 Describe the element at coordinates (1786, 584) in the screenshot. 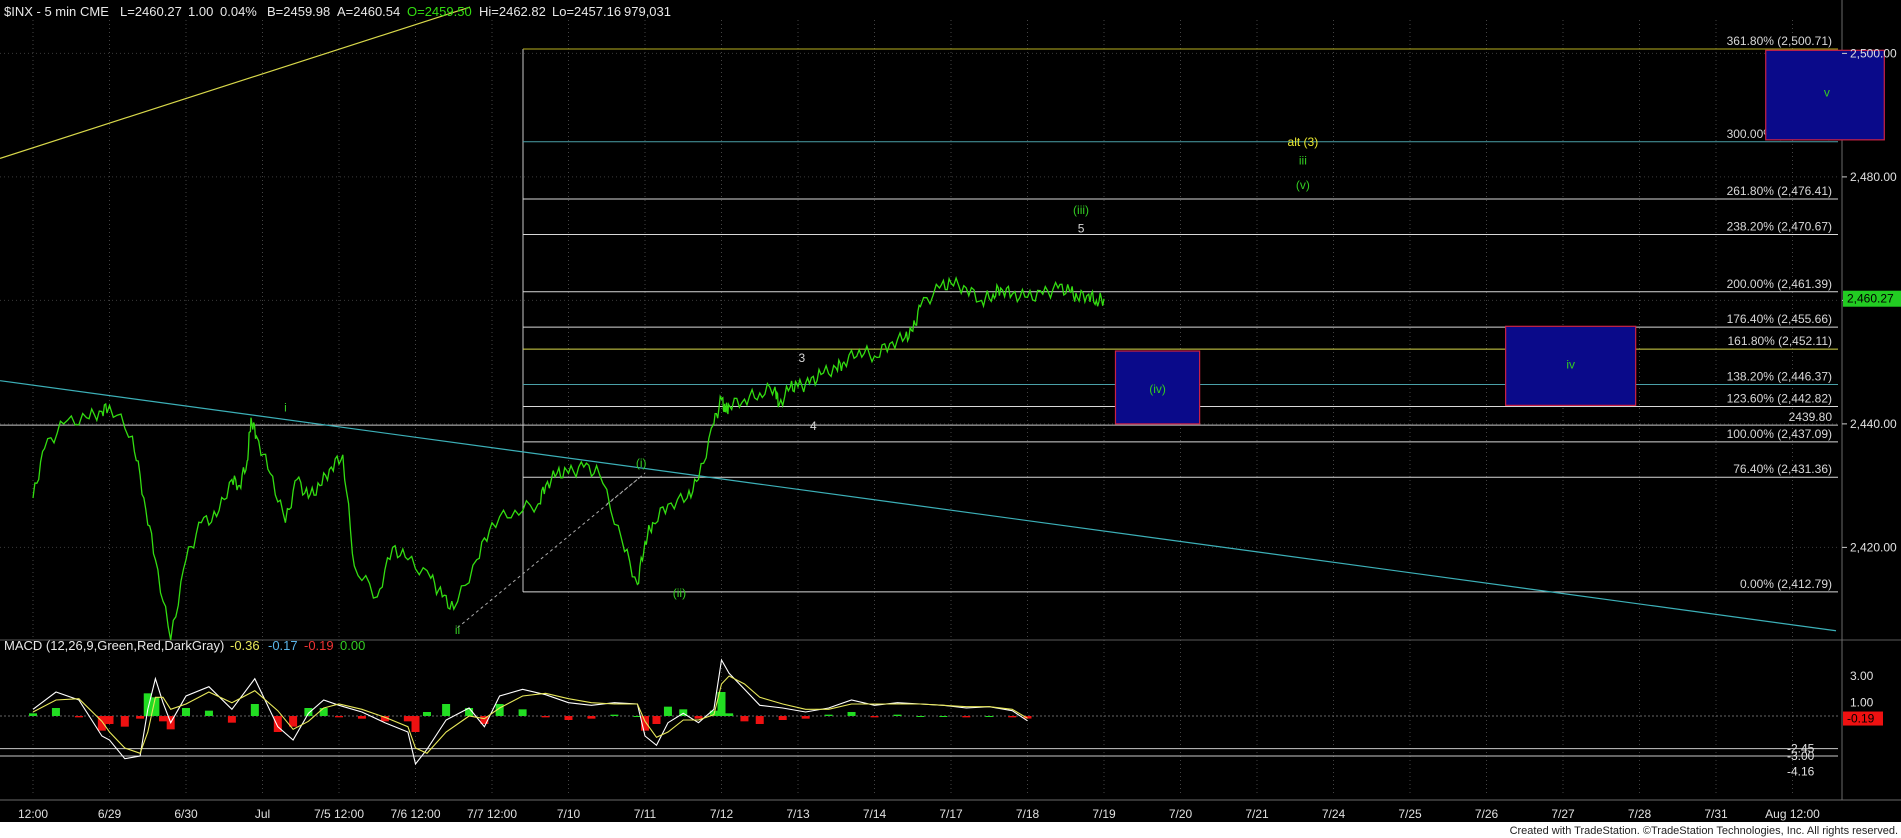

I see `fib-label: 0.00% (2,412.79)` at that location.